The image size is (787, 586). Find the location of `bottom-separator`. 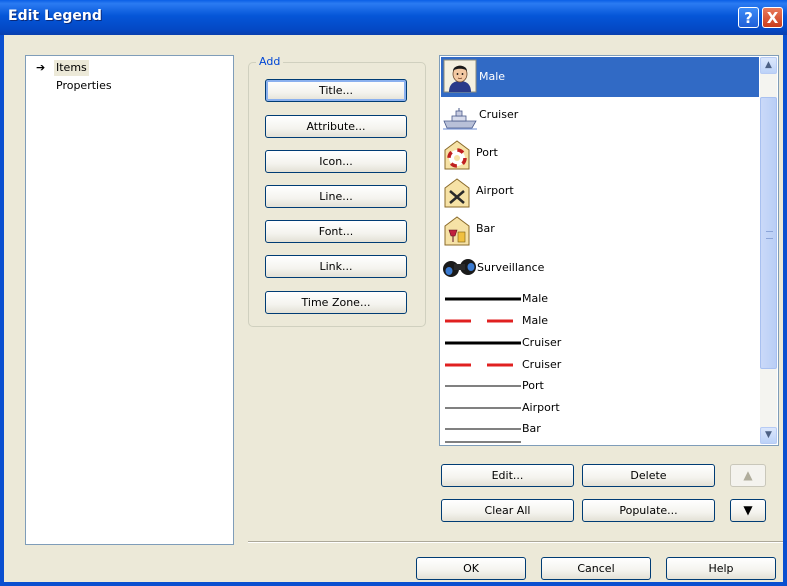

bottom-separator is located at coordinates (515, 542).